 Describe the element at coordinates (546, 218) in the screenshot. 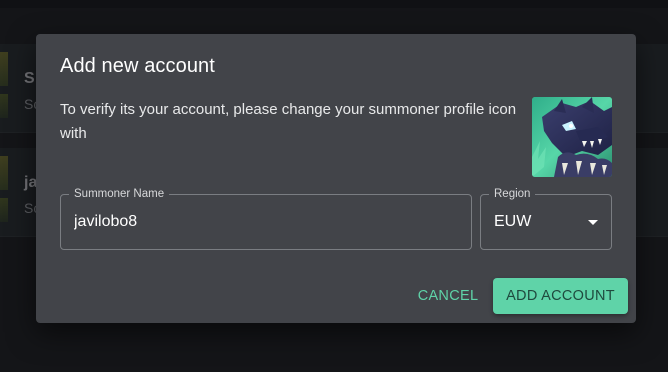

I see `region-select: Region EUW` at that location.